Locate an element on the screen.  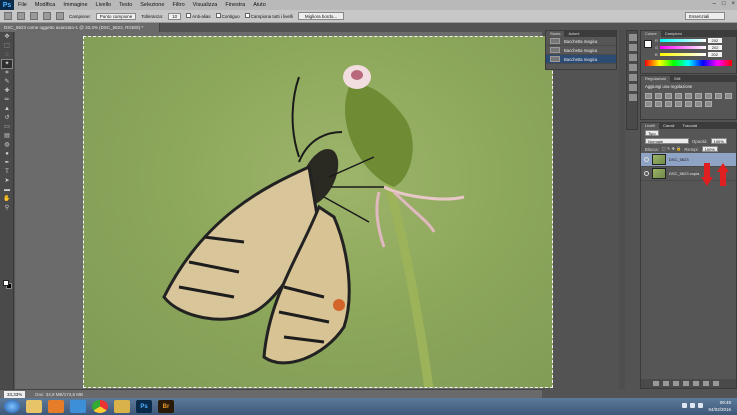
explorer-icon is located at coordinates (34, 406).